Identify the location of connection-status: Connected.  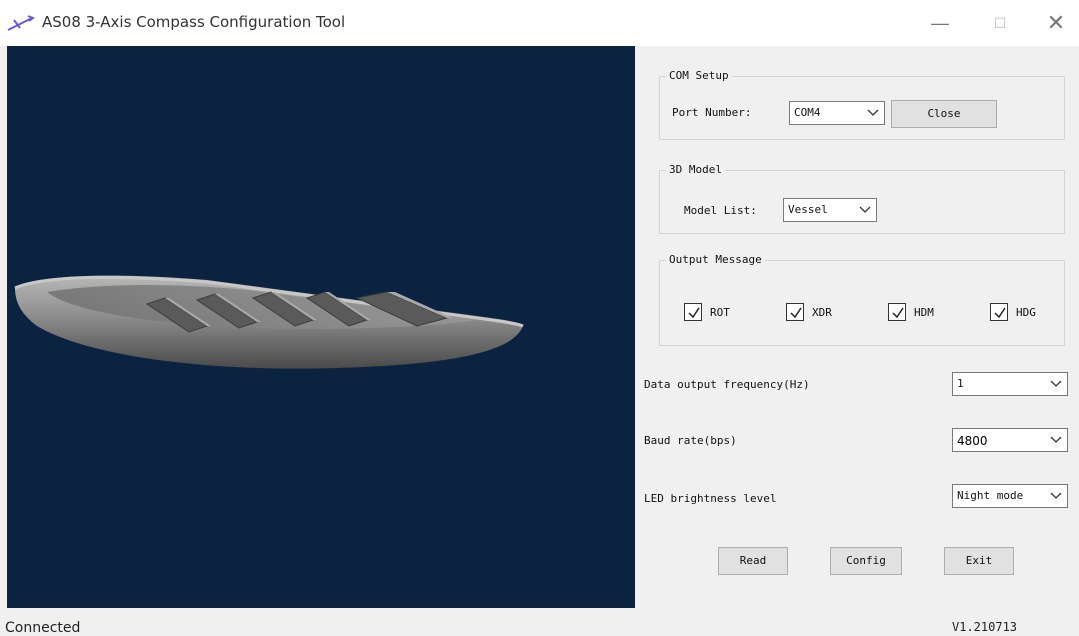
(43, 628).